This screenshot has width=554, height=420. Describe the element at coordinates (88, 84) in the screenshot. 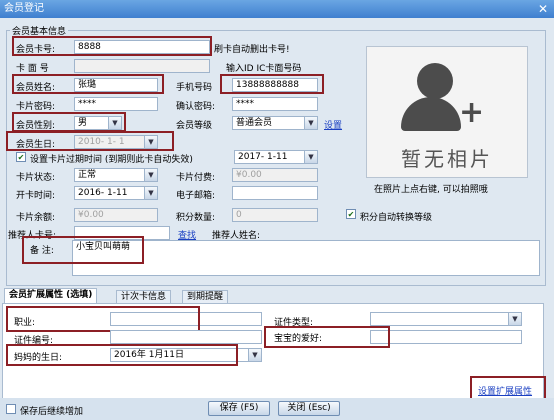

I see `highlight-name` at that location.